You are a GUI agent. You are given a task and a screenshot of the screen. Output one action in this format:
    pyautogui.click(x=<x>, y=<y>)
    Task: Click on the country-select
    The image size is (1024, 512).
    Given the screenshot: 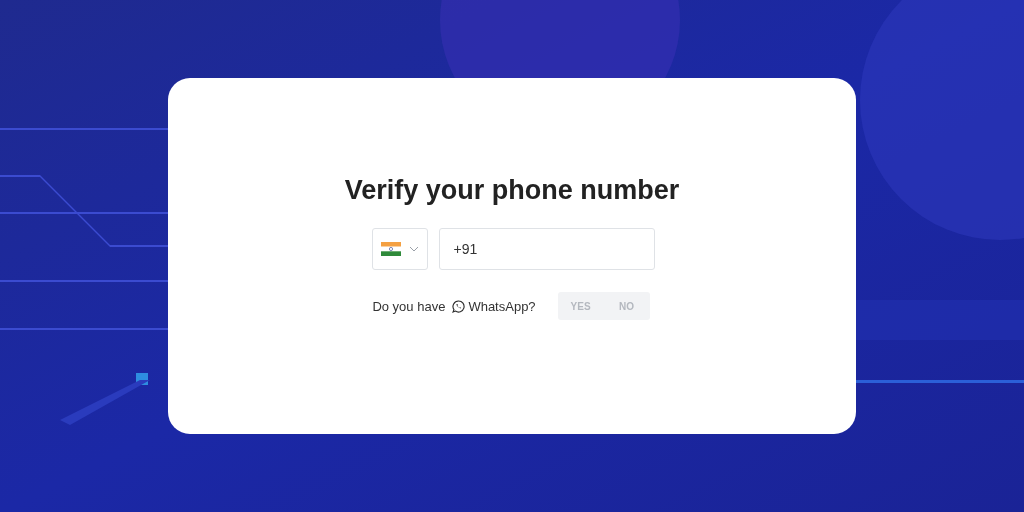 What is the action you would take?
    pyautogui.click(x=399, y=249)
    